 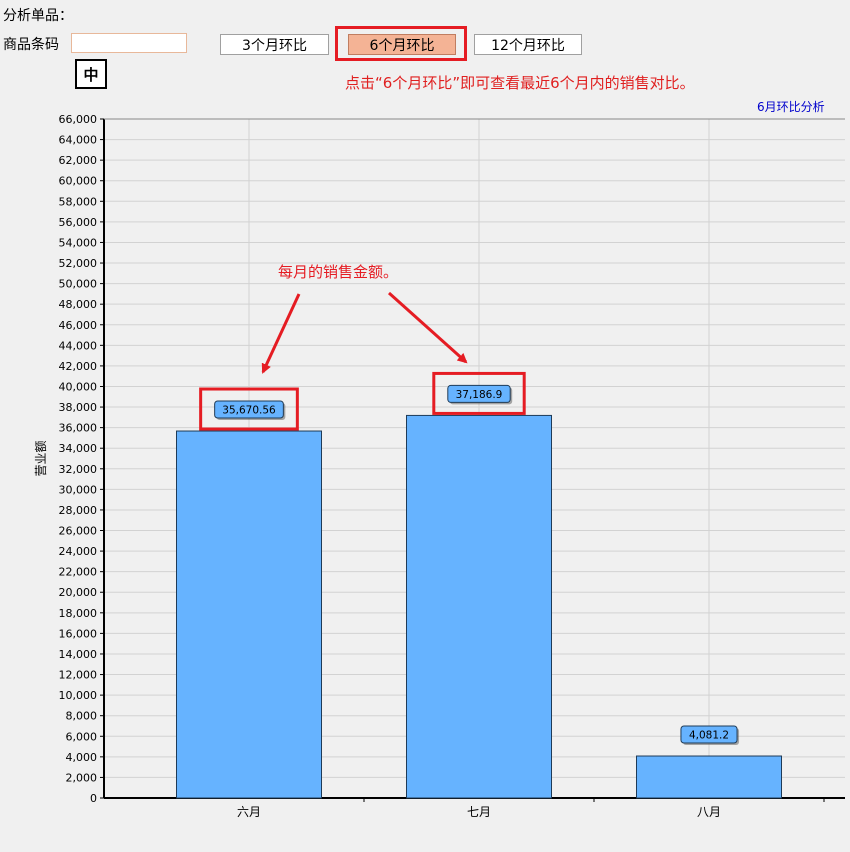 I want to click on y-tick-label: 6,000, so click(x=82, y=736).